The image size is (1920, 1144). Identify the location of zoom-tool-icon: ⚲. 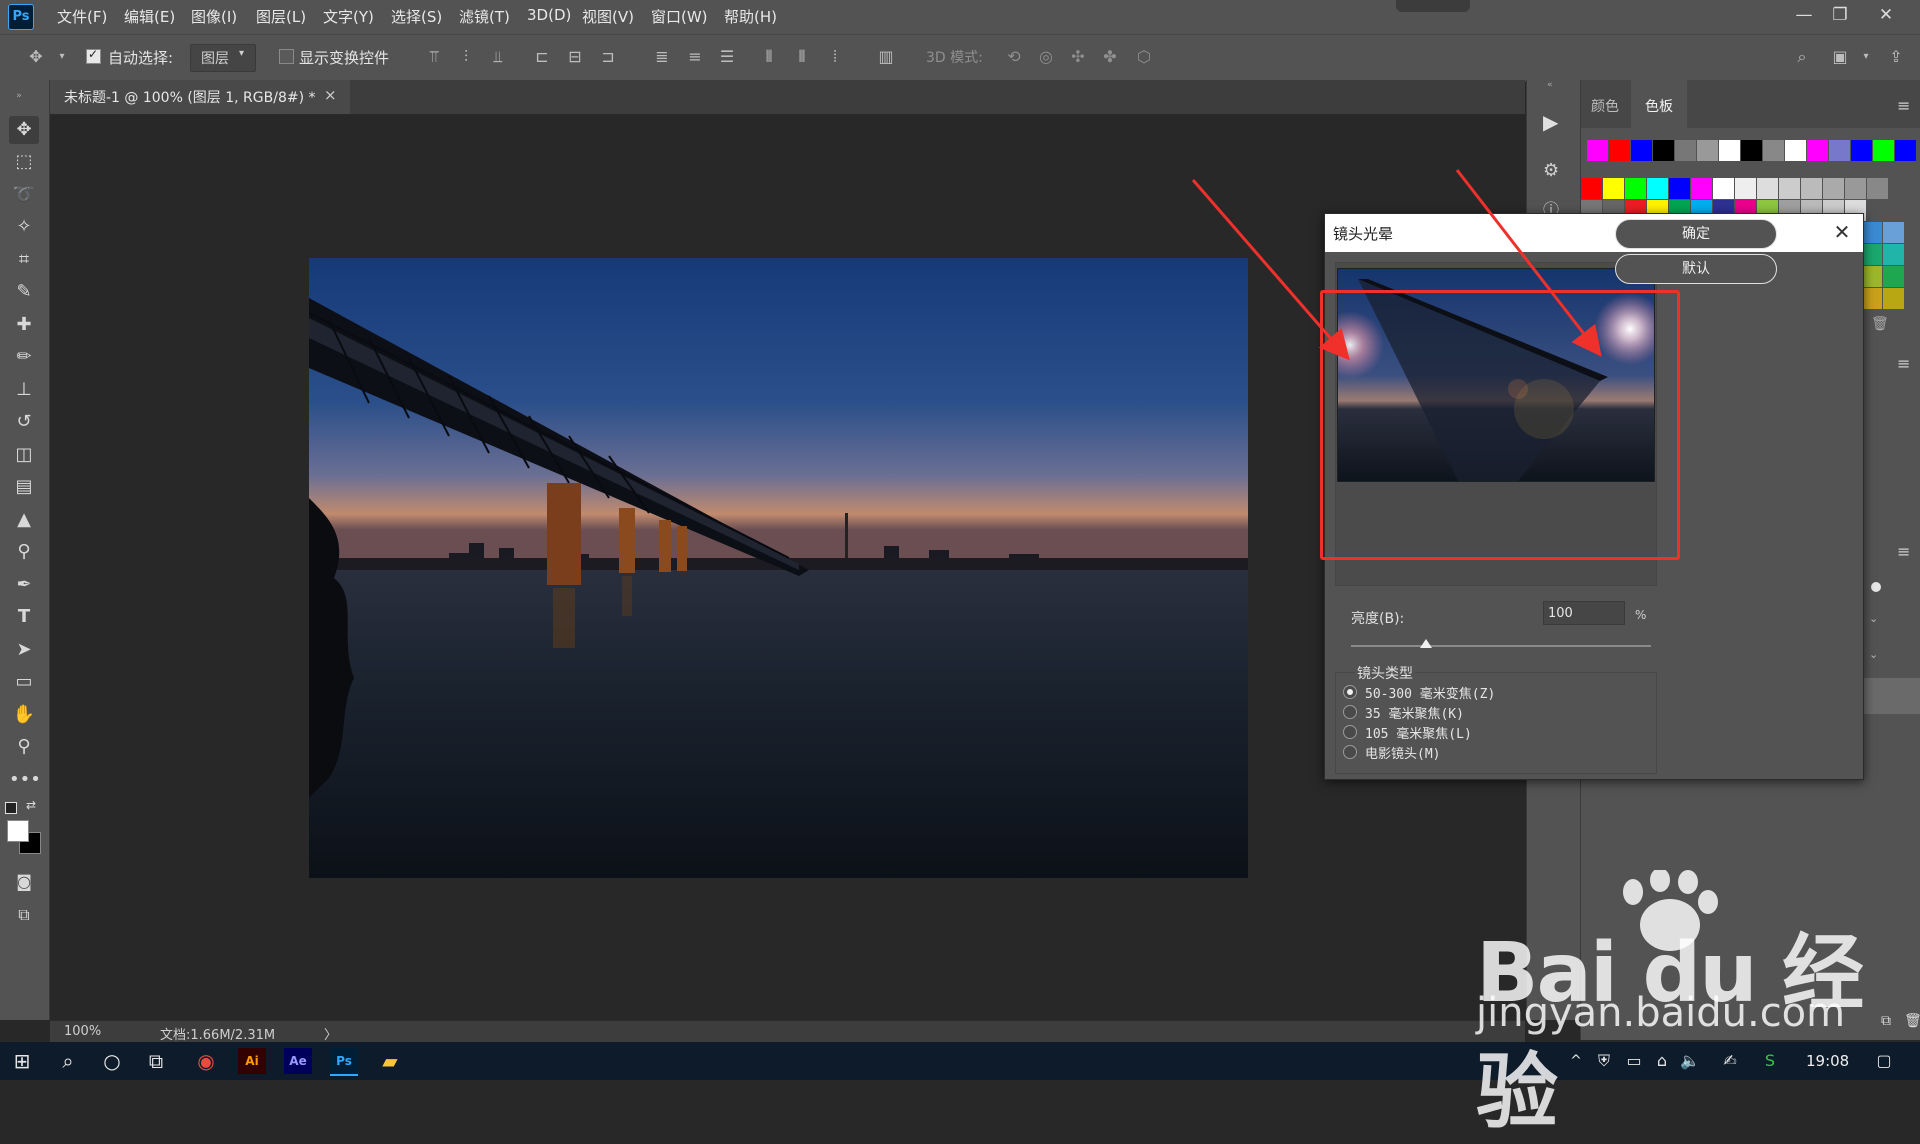
(24, 747).